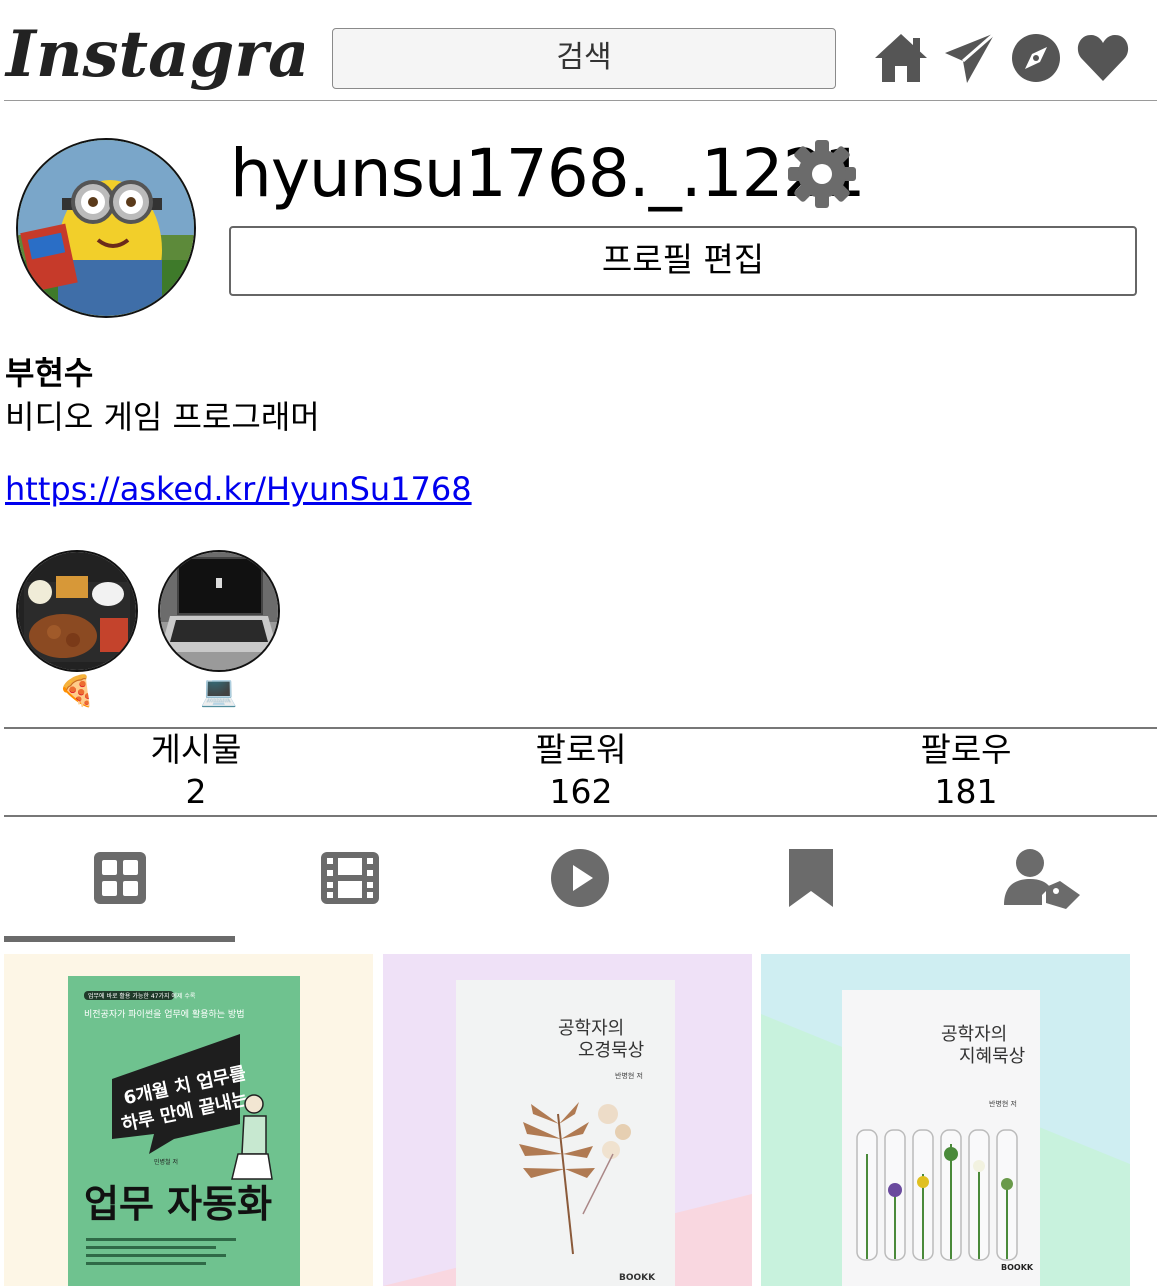 This screenshot has height=1286, width=1172. What do you see at coordinates (49, 373) in the screenshot?
I see `profile-full-name: 부현수` at bounding box center [49, 373].